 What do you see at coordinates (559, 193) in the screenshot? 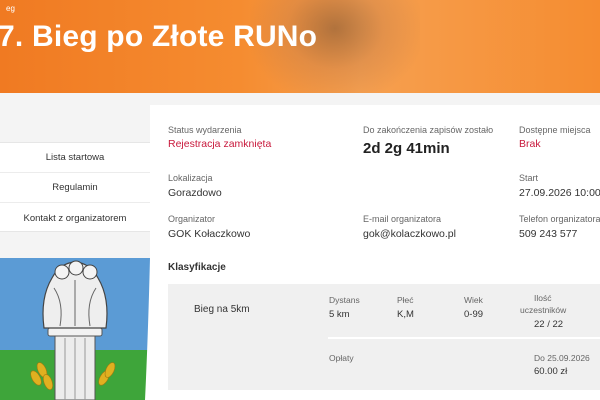
I see `start-value: 27.09.2026 10:00` at bounding box center [559, 193].